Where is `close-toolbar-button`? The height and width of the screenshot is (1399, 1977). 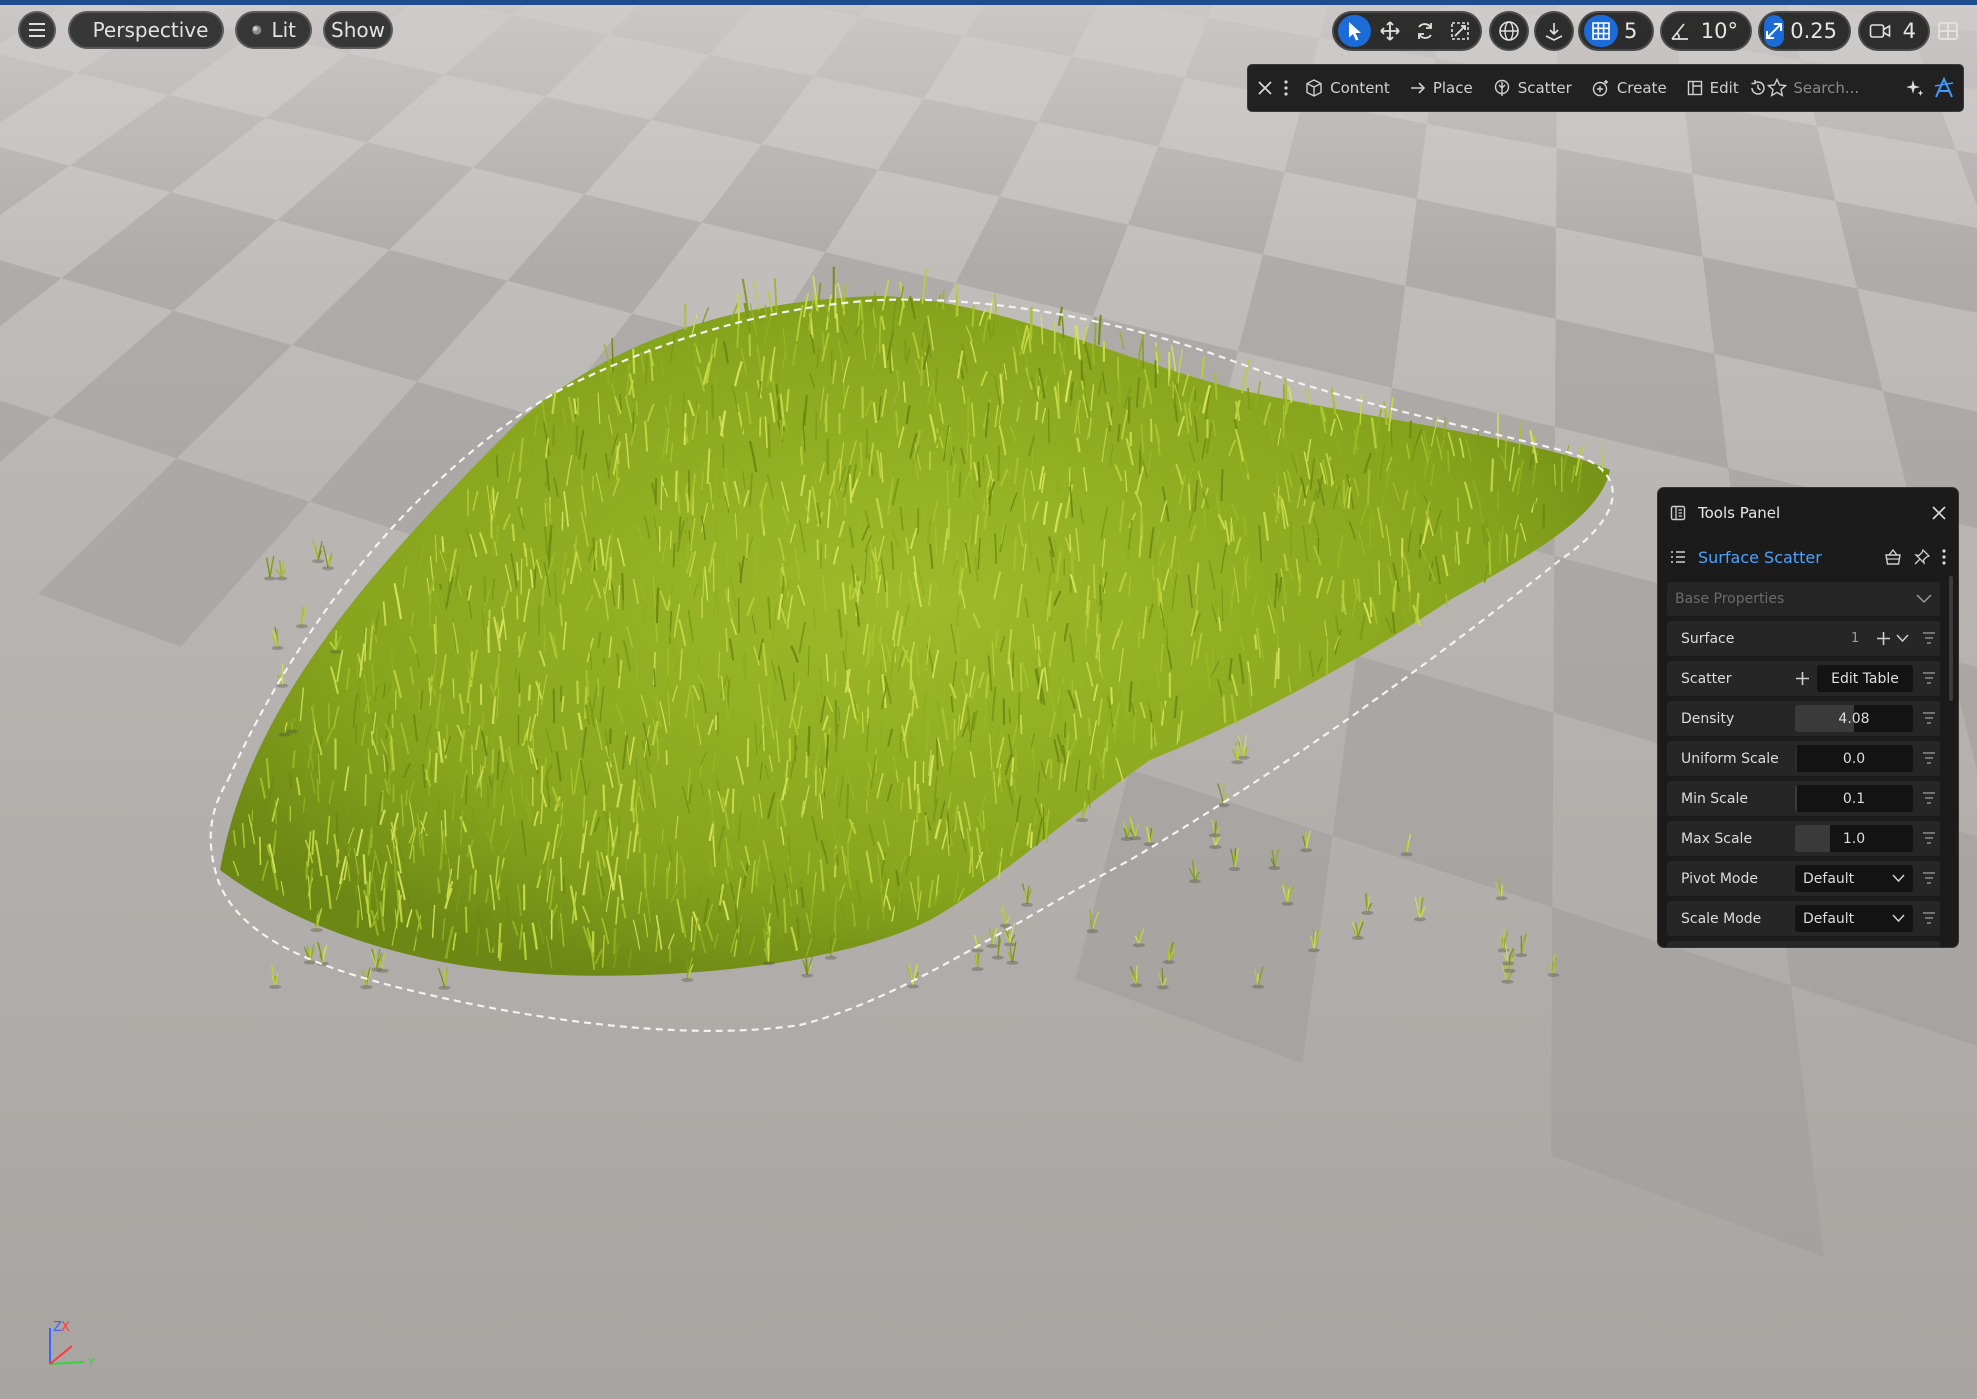
close-toolbar-button is located at coordinates (1265, 88).